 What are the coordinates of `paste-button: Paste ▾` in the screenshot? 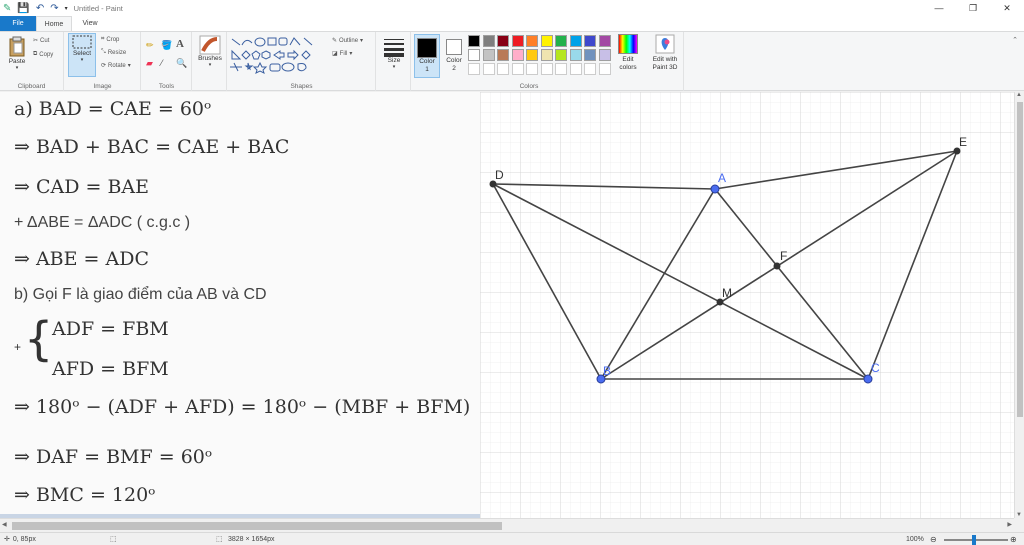 It's located at (17, 53).